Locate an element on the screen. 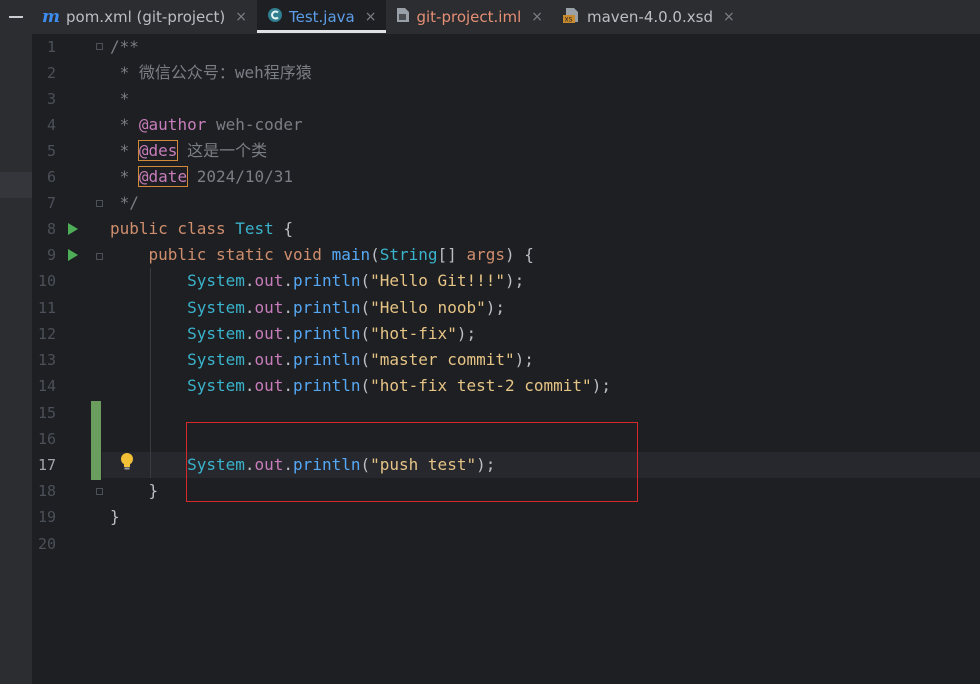 The height and width of the screenshot is (684, 980). line-number: 14 is located at coordinates (46, 386).